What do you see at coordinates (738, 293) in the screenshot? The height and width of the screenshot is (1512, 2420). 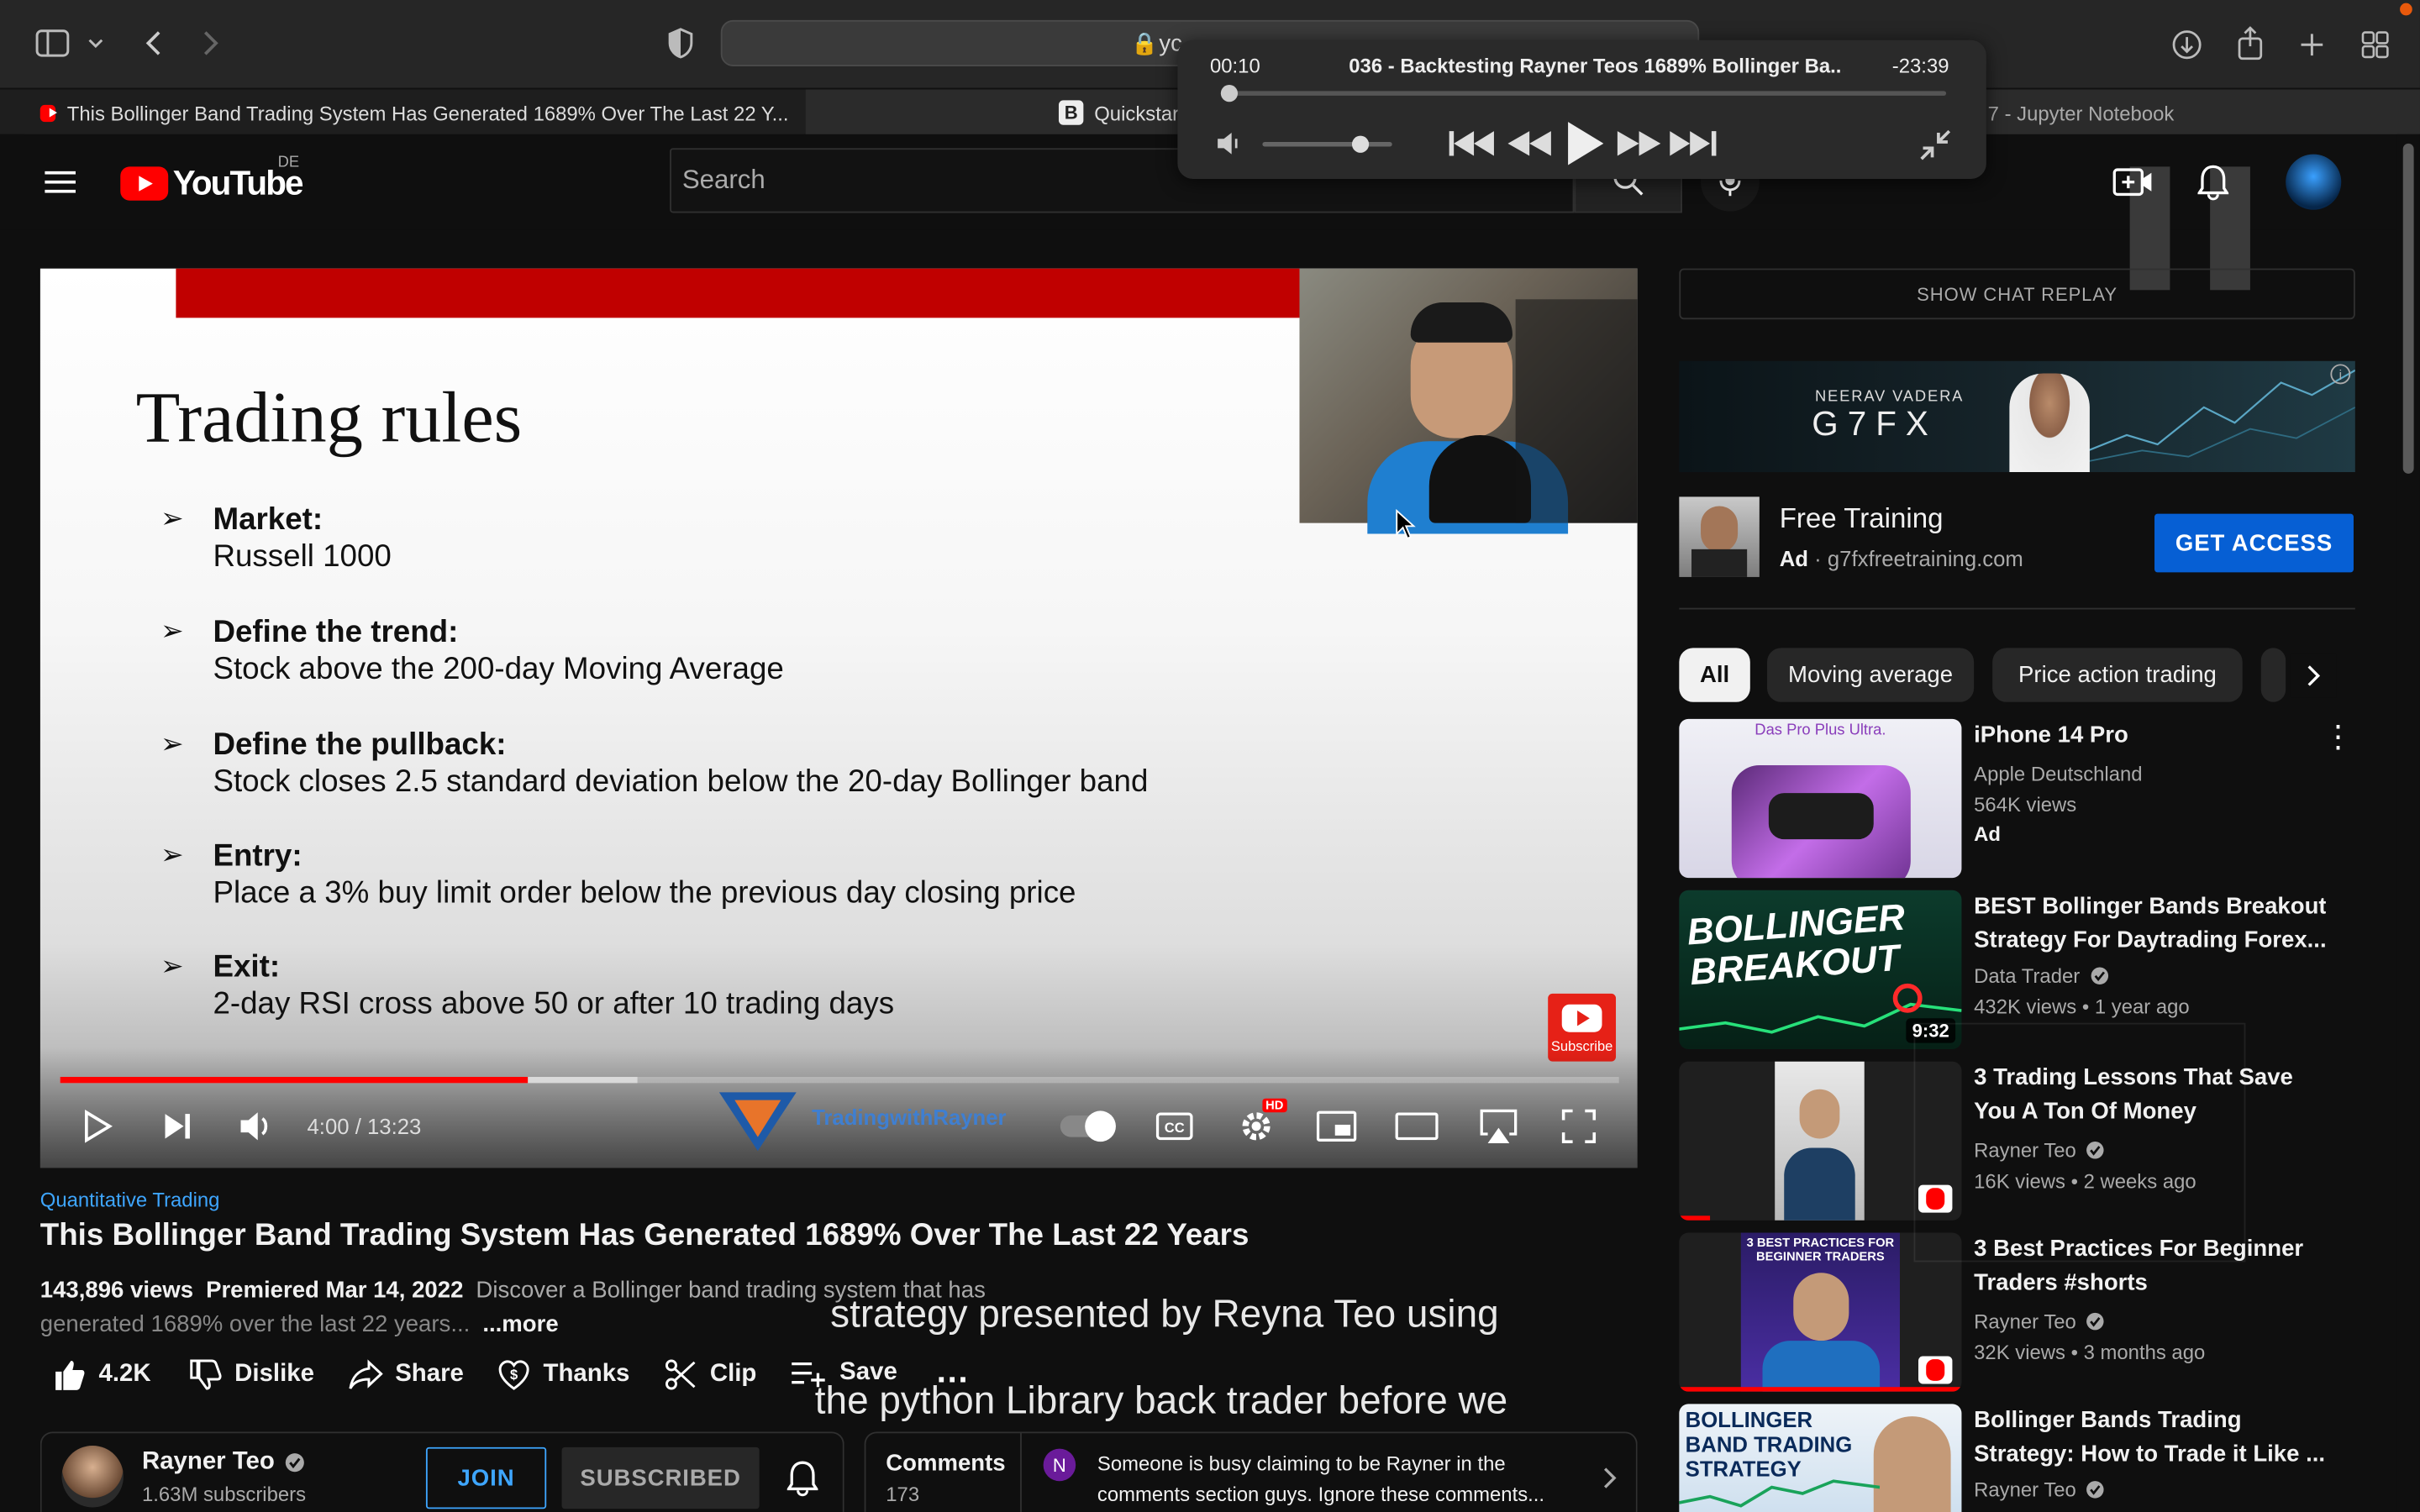 I see `slide-header-bar` at bounding box center [738, 293].